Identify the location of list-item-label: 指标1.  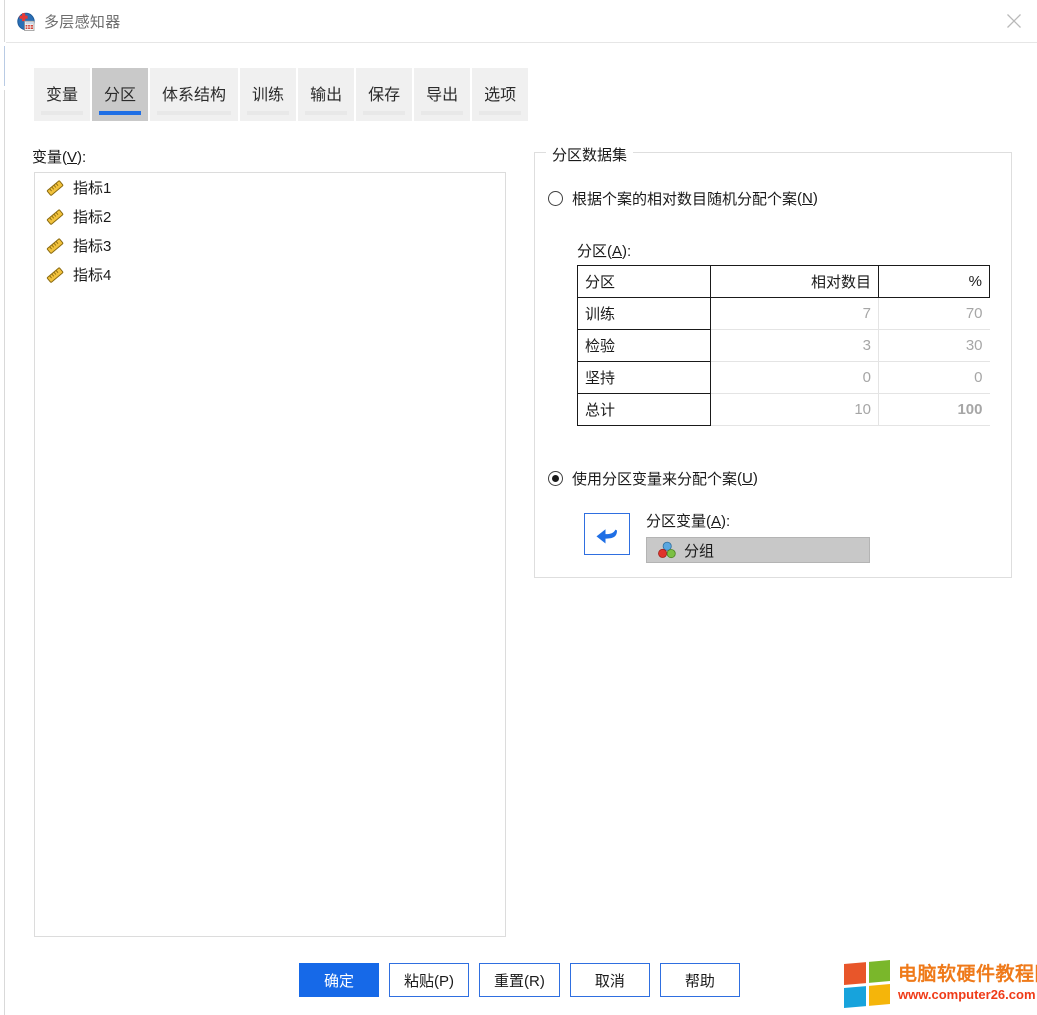
(92, 188).